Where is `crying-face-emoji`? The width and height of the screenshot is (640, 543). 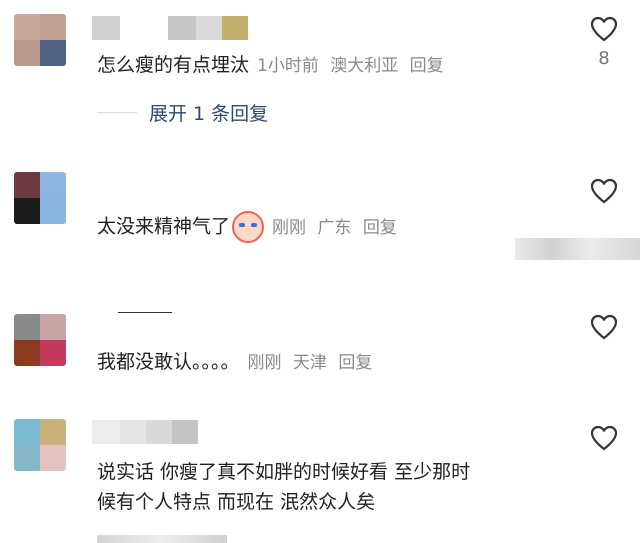
crying-face-emoji is located at coordinates (248, 227).